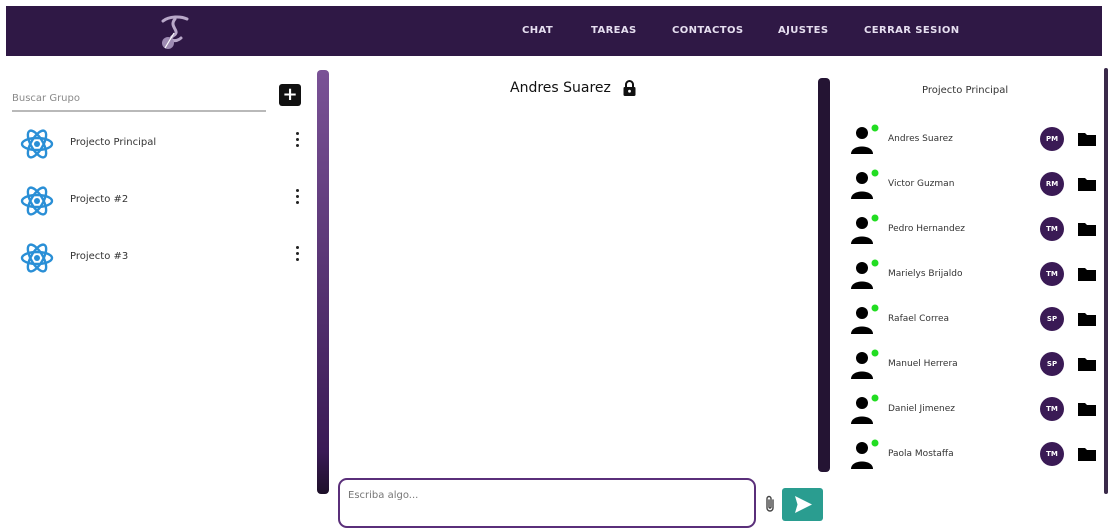  I want to click on member-row: Daniel Jimenez TM, so click(975, 412).